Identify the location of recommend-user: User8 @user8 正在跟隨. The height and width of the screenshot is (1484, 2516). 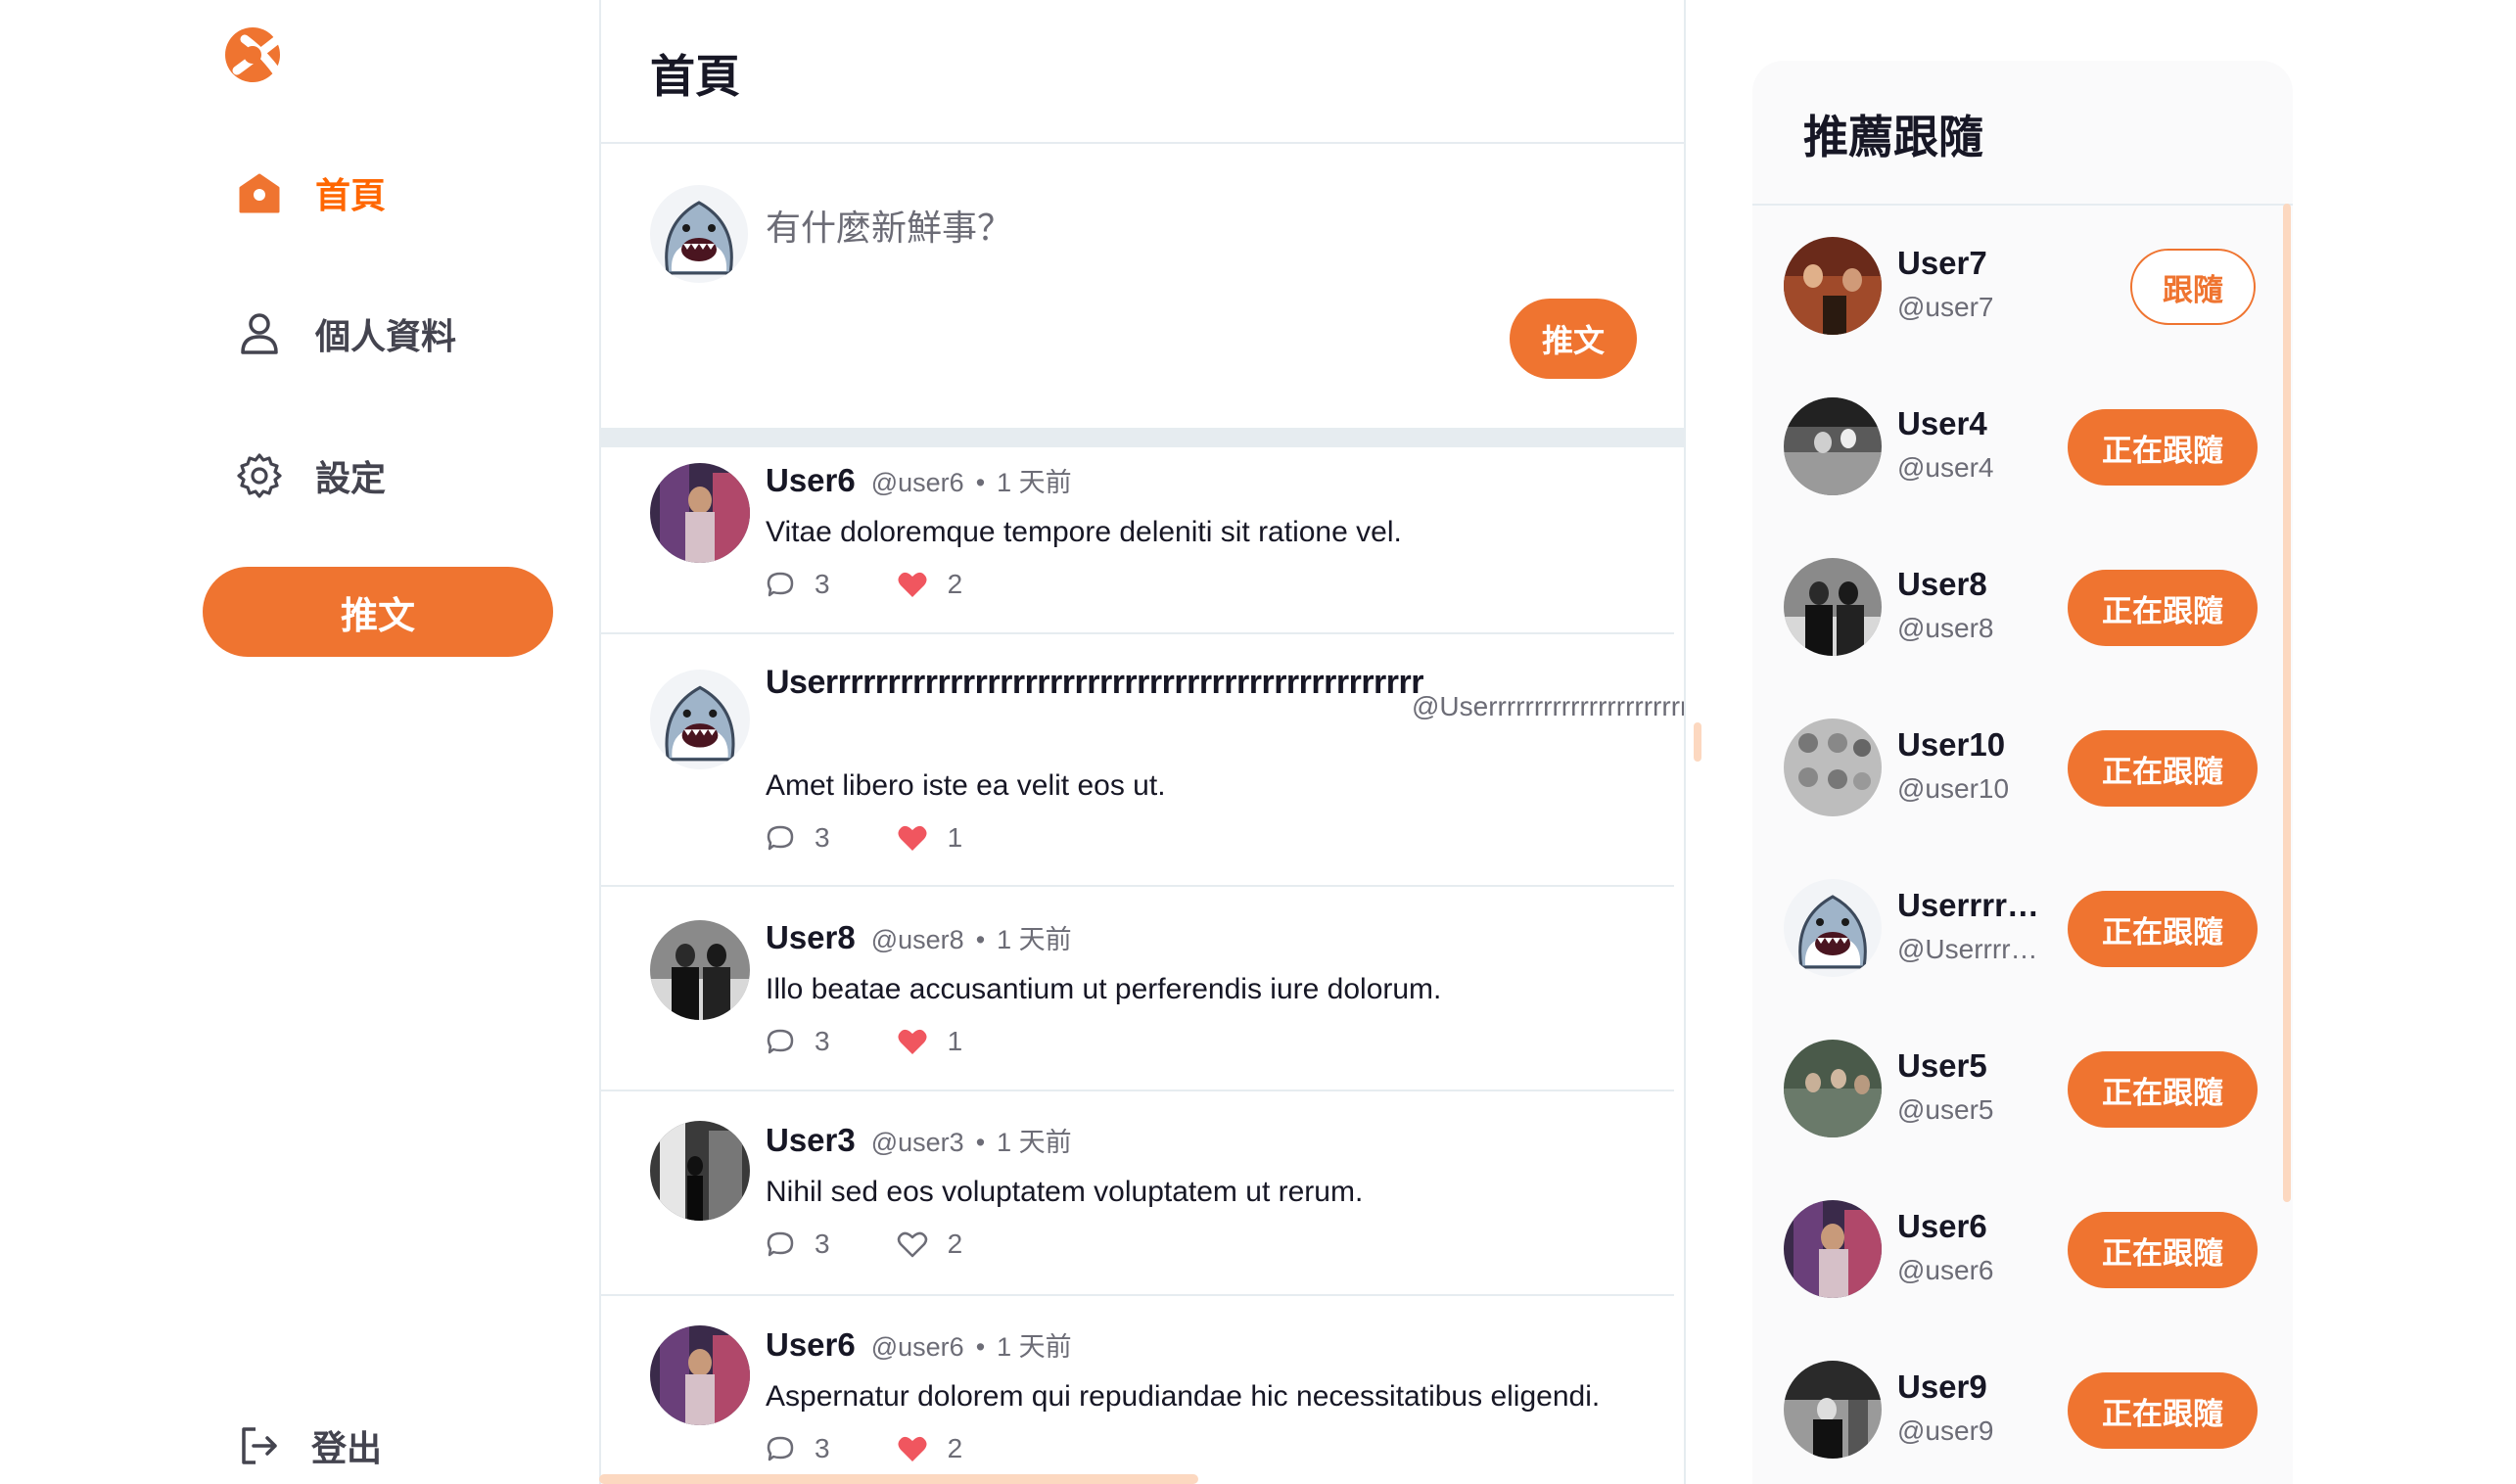
(2028, 607).